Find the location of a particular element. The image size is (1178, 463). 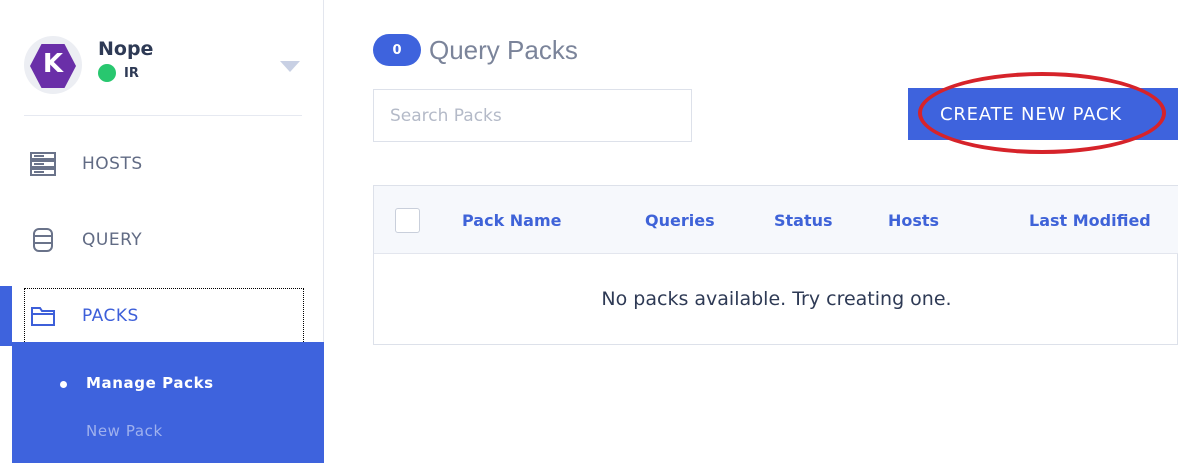

sidebar-item-hosts: HOSTS is located at coordinates (162, 164).